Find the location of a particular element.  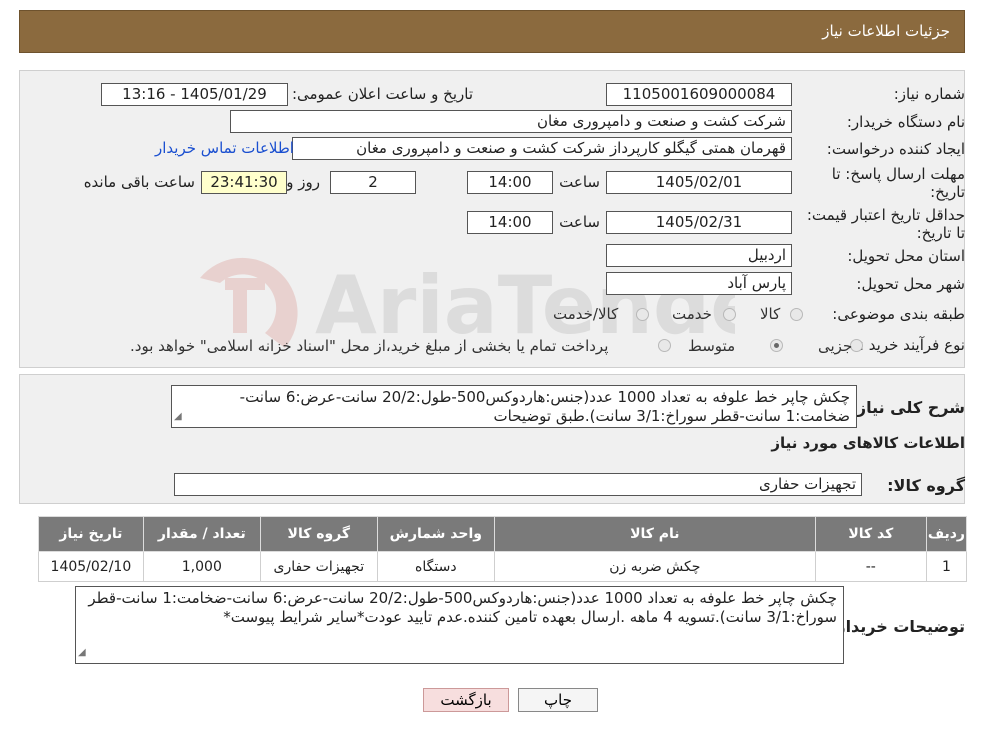

need-number-field: 1105001609000084 is located at coordinates (699, 94).